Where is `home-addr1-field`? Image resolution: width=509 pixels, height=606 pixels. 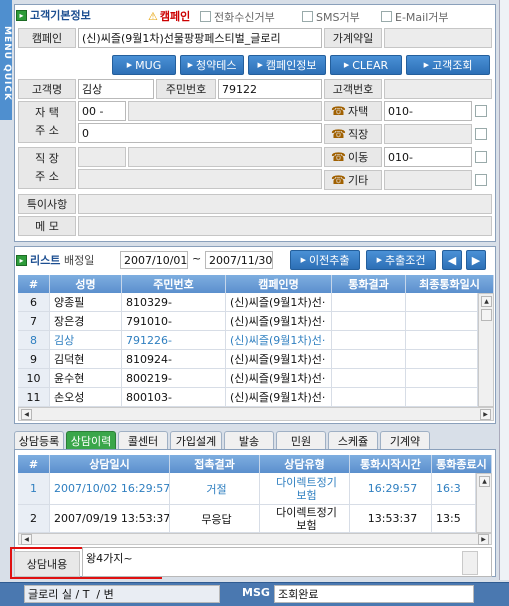 home-addr1-field is located at coordinates (225, 111).